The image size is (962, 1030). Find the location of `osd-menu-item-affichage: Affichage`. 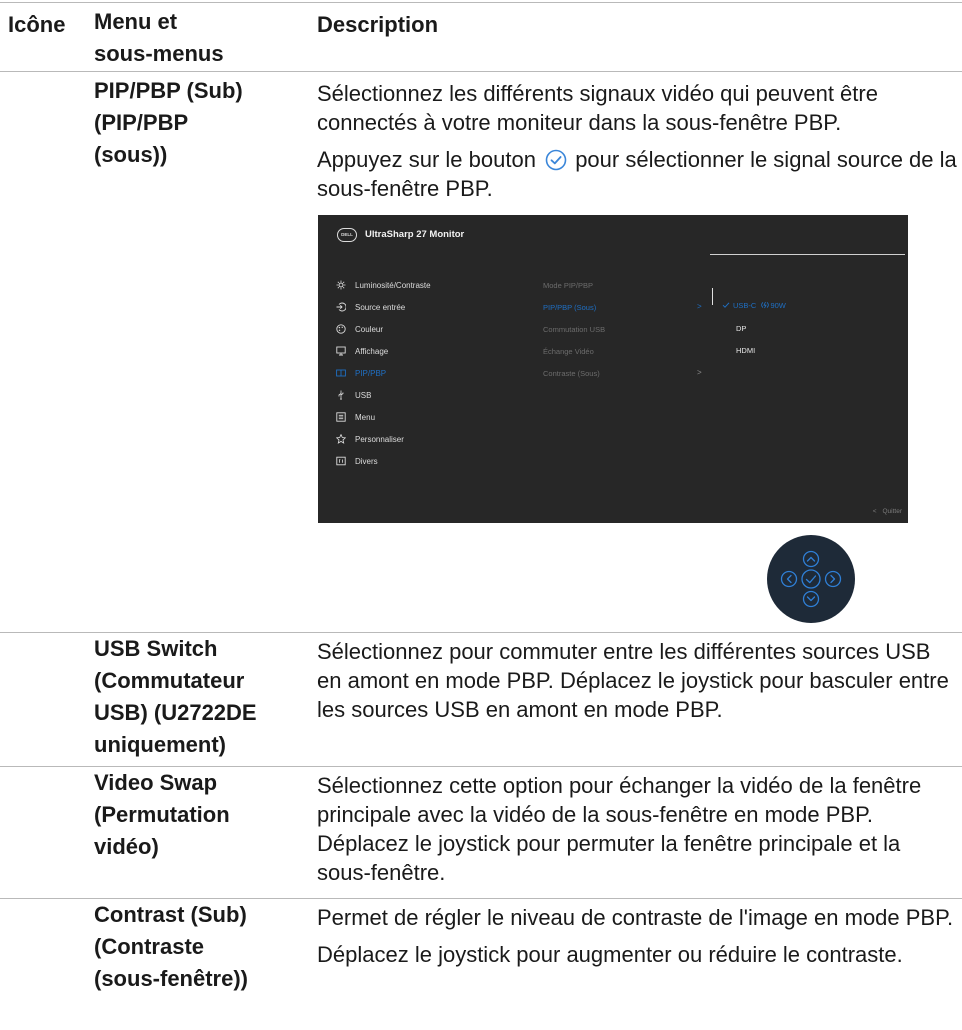

osd-menu-item-affichage: Affichage is located at coordinates (362, 351).